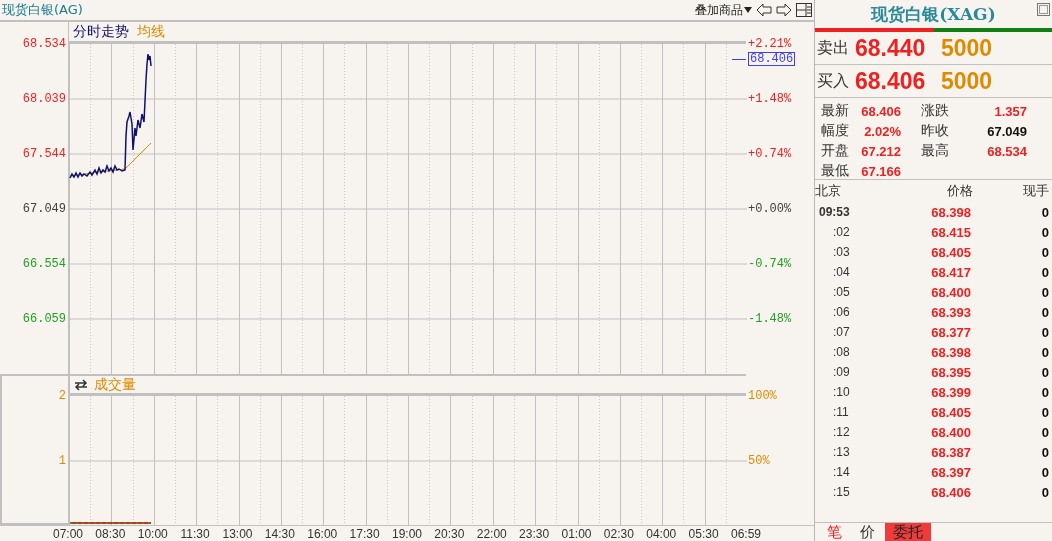 Image resolution: width=1052 pixels, height=541 pixels. What do you see at coordinates (1035, 191) in the screenshot?
I see `column-header: 现手` at bounding box center [1035, 191].